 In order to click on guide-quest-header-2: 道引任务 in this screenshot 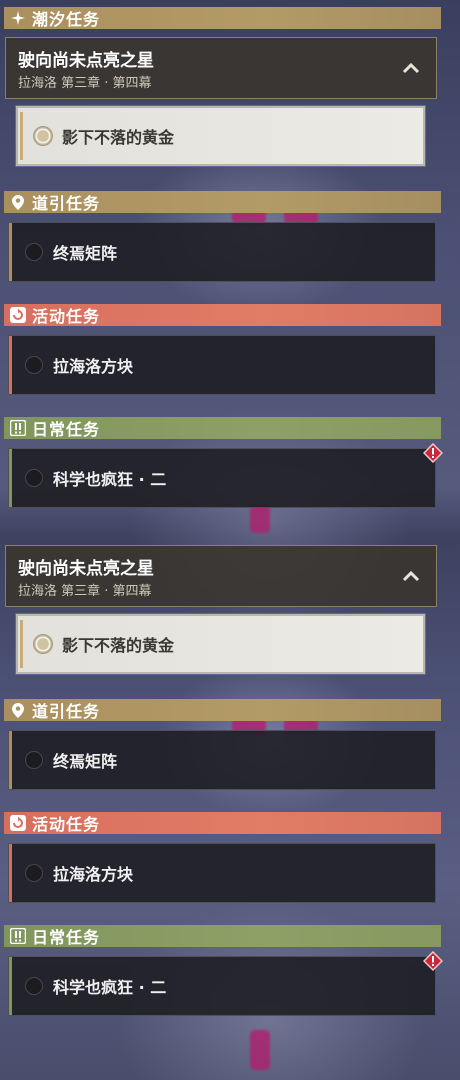, I will do `click(222, 710)`.